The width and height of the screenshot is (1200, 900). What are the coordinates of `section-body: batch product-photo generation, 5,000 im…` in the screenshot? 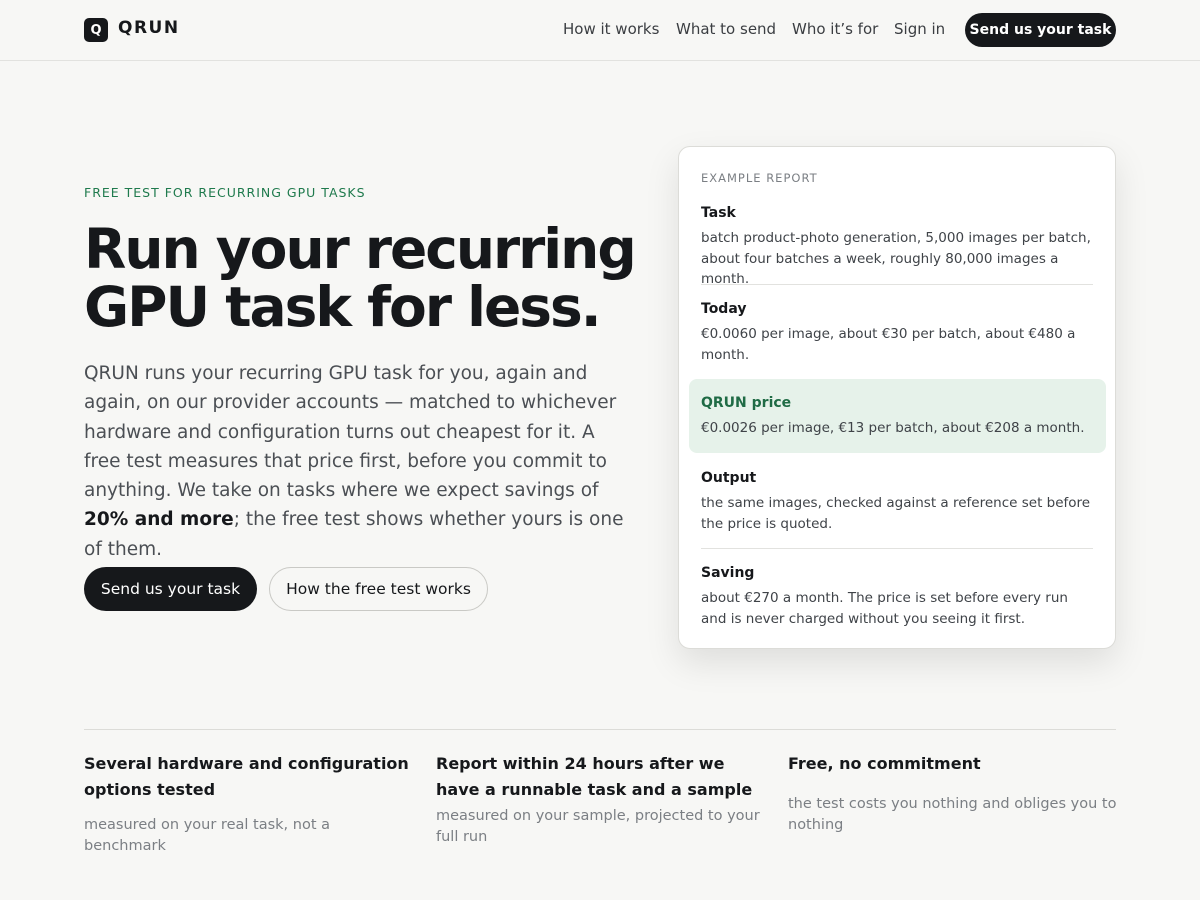 It's located at (896, 258).